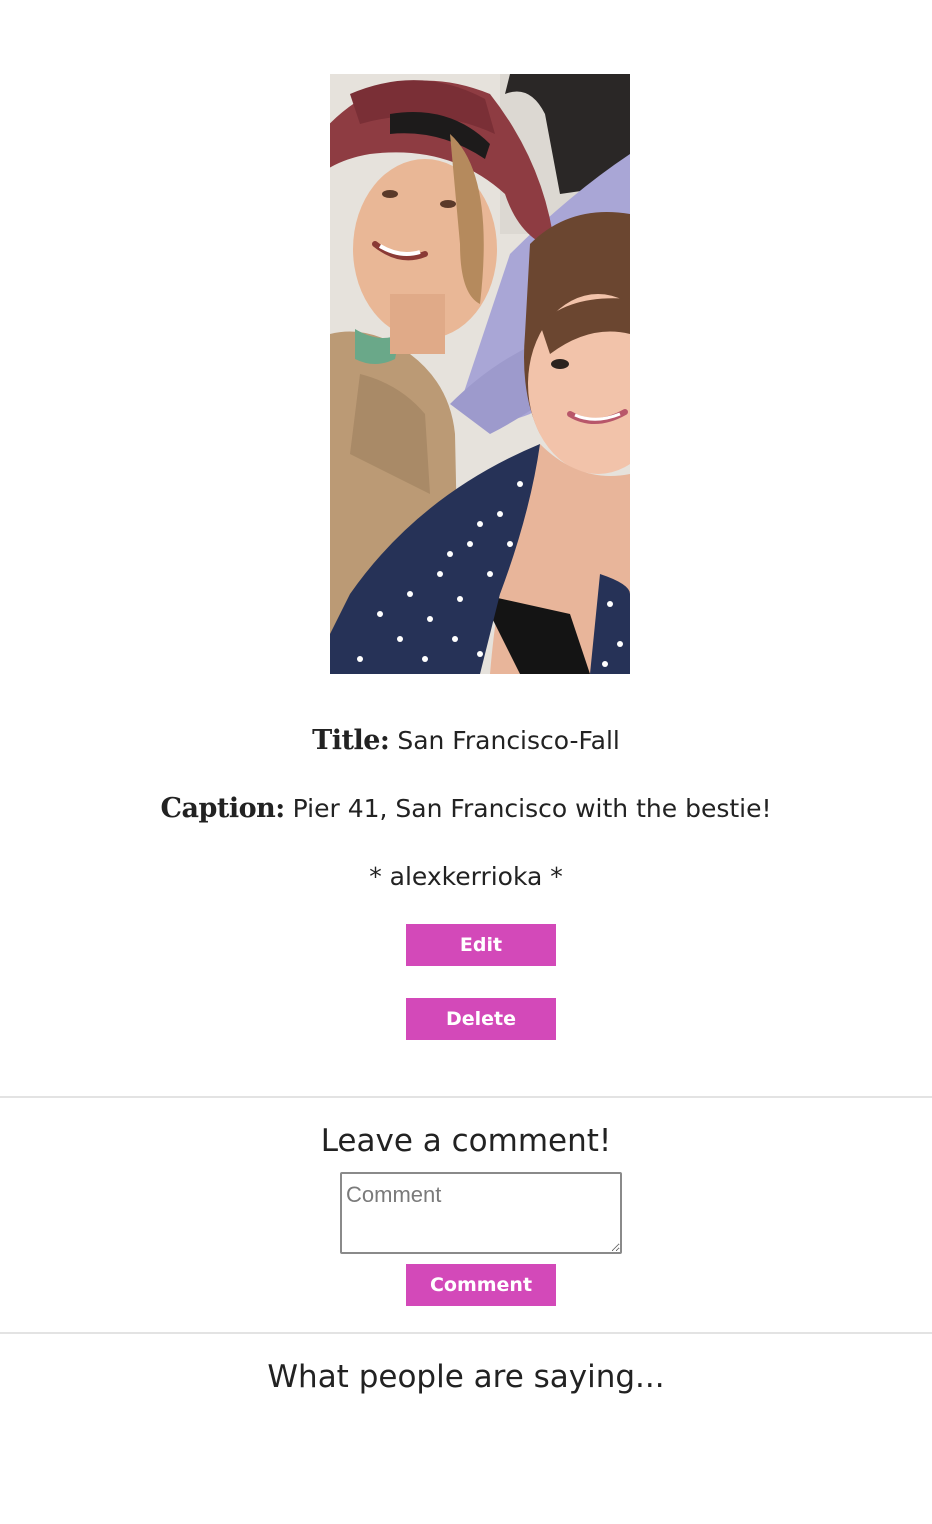 The image size is (932, 1524). I want to click on post-title: Title: San Francisco-Fall, so click(466, 741).